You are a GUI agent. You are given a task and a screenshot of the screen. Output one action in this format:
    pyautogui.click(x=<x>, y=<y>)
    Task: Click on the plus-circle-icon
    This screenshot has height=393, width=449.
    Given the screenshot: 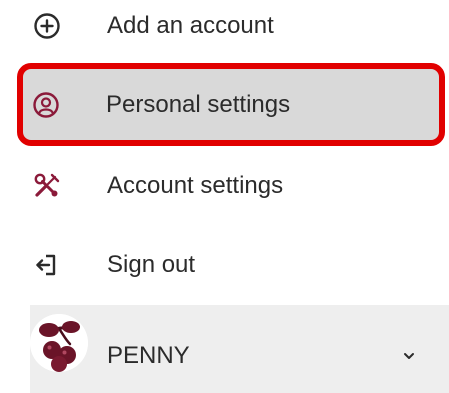 What is the action you would take?
    pyautogui.click(x=47, y=26)
    